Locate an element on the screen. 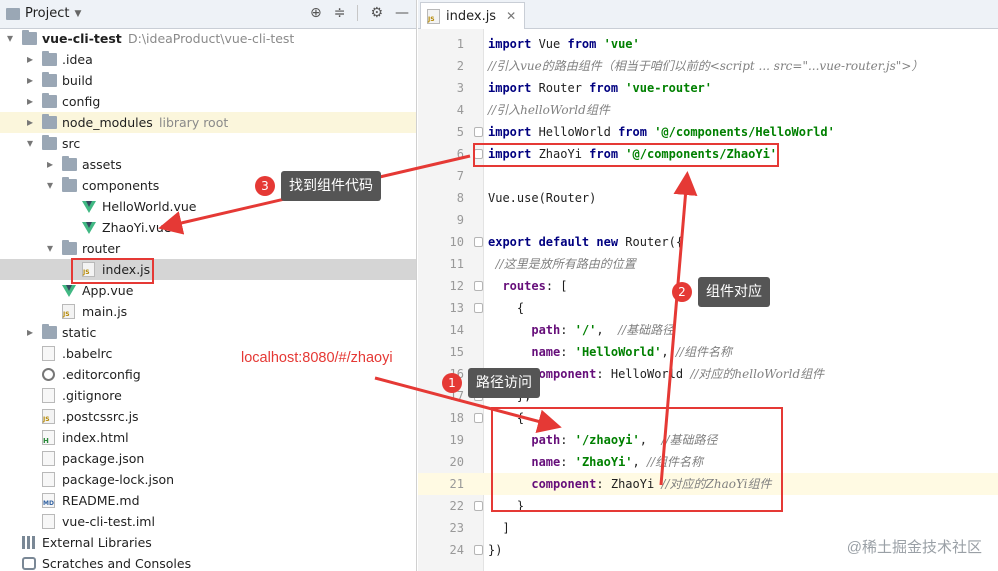 This screenshot has height=571, width=998. tree-item: .postcssrc.js is located at coordinates (208, 416).